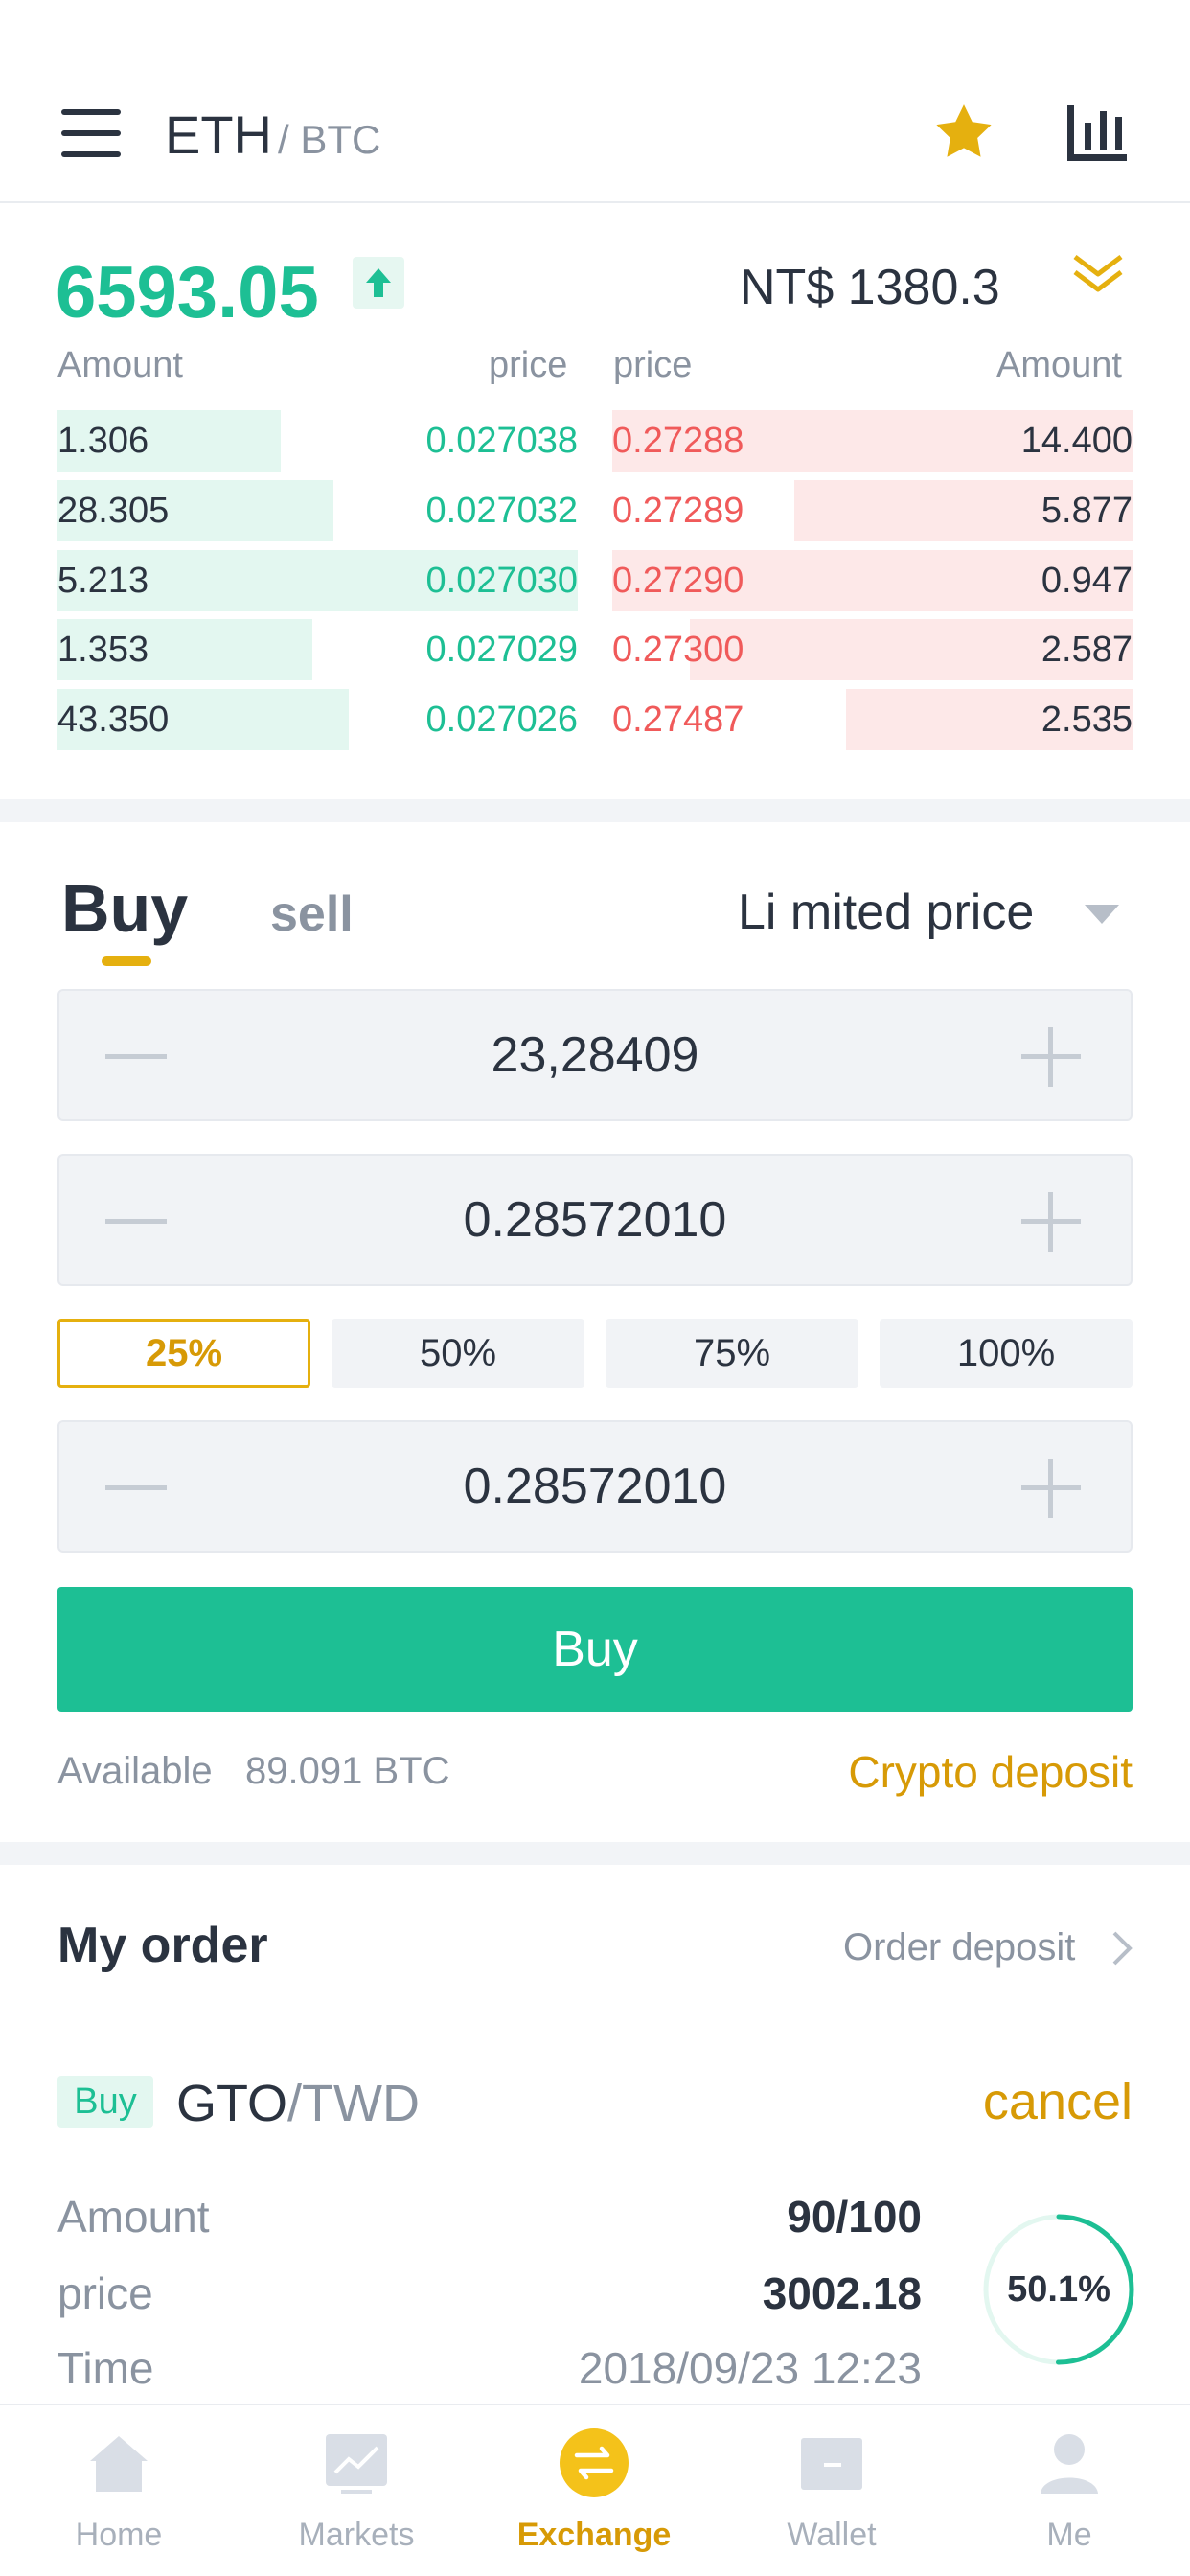  Describe the element at coordinates (379, 283) in the screenshot. I see `arrow-up-icon` at that location.